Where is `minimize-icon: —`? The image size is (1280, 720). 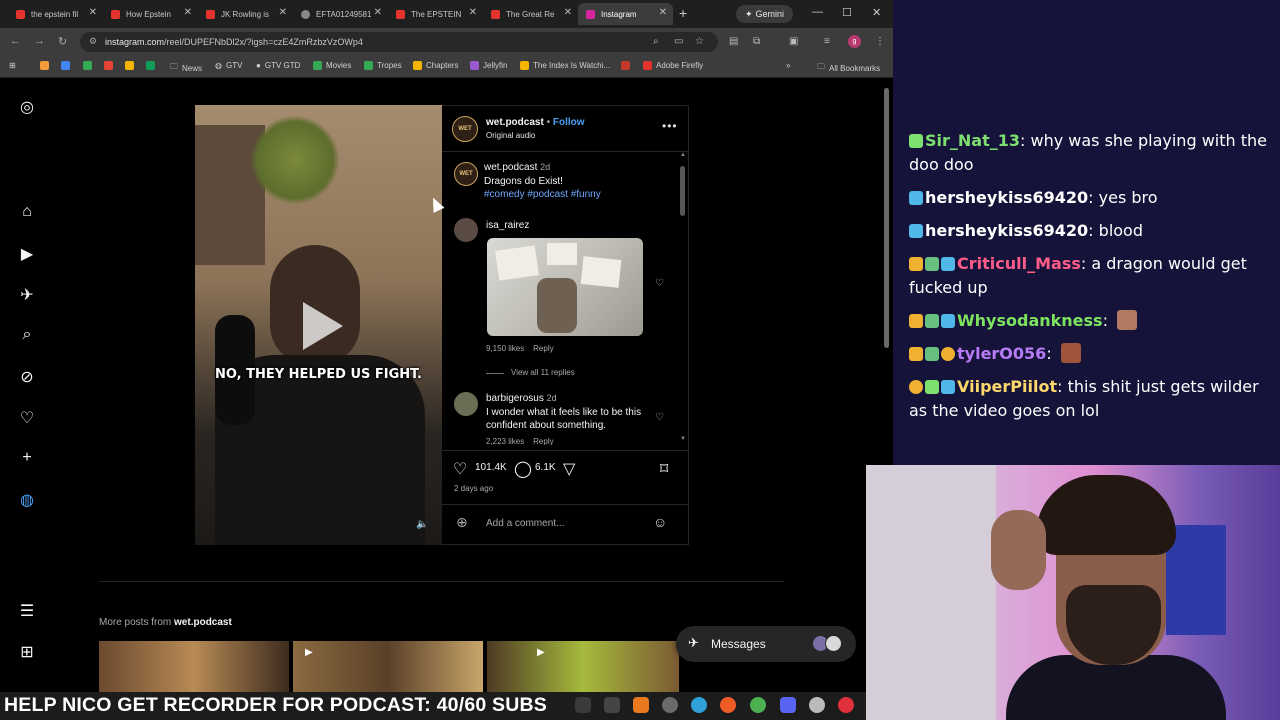
minimize-icon: — is located at coordinates (817, 12).